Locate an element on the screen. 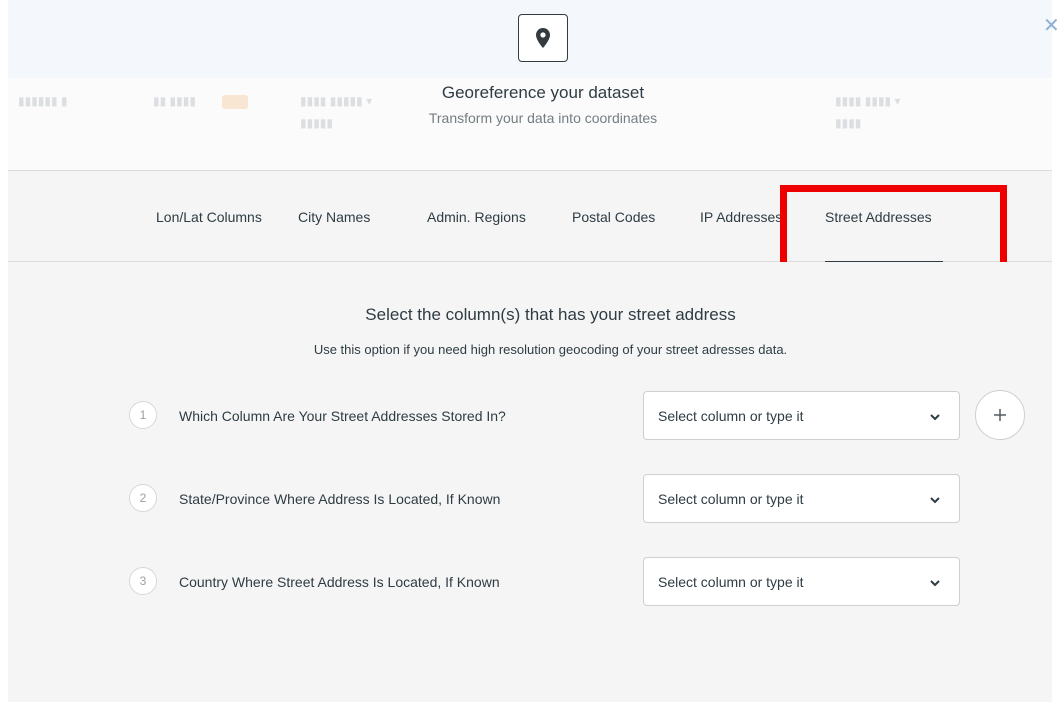 This screenshot has width=1060, height=702. map-pin-icon is located at coordinates (543, 38).